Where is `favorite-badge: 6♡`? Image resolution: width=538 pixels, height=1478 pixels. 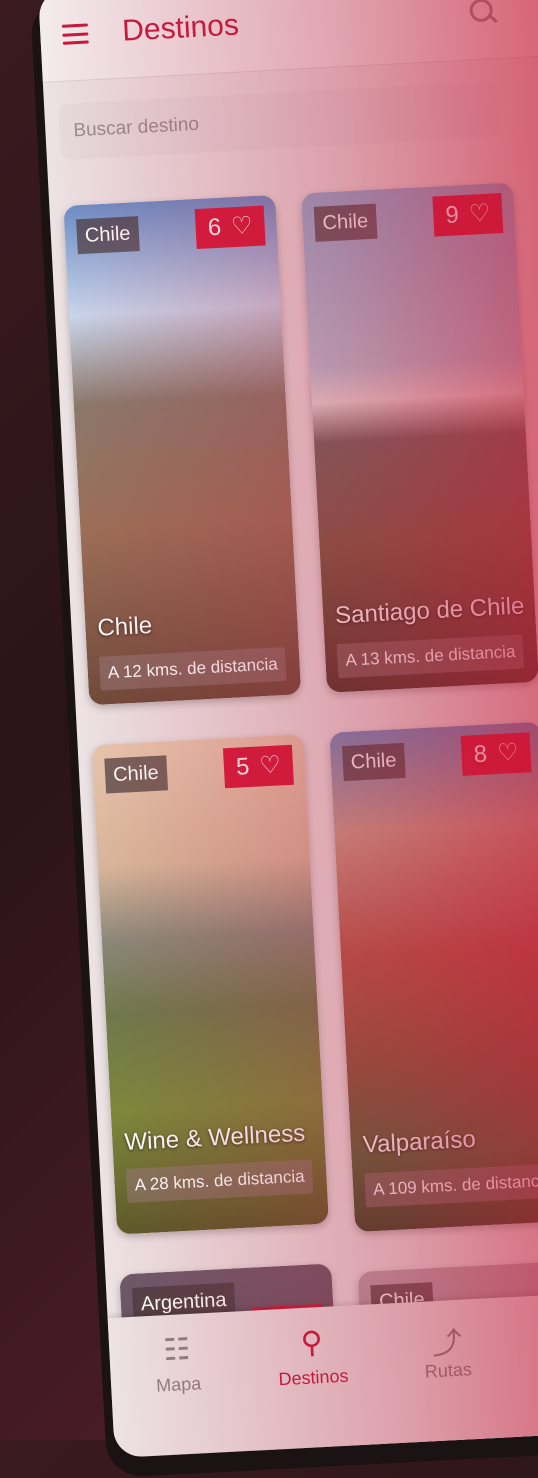
favorite-badge: 6♡ is located at coordinates (230, 227).